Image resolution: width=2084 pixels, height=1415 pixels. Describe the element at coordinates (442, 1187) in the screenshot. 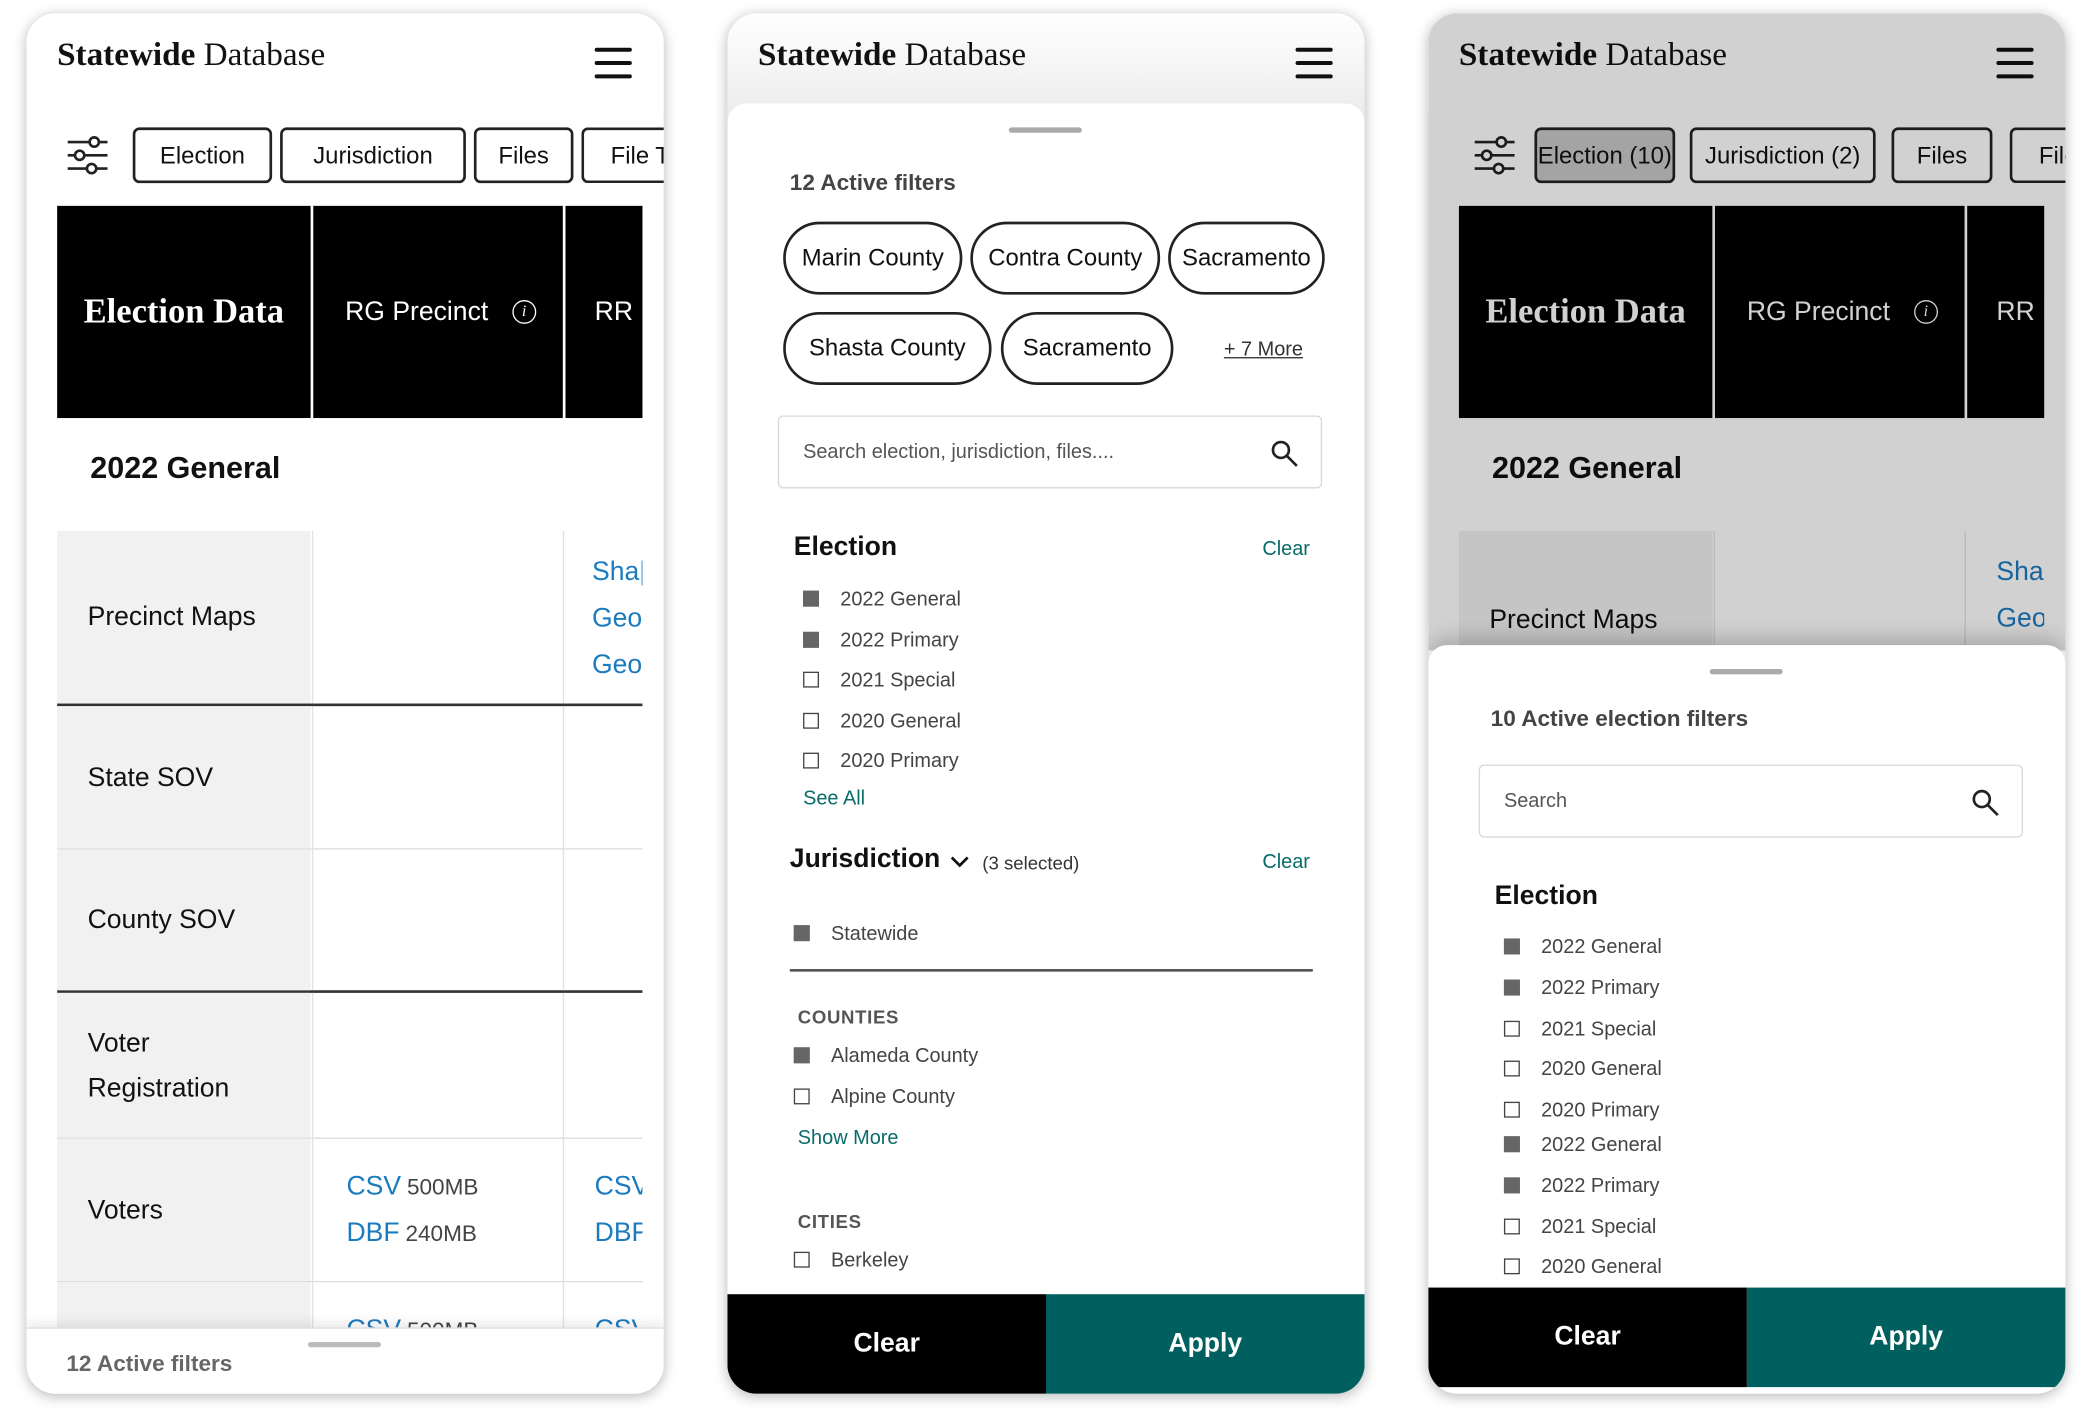

I see `file-size: 500MB` at that location.